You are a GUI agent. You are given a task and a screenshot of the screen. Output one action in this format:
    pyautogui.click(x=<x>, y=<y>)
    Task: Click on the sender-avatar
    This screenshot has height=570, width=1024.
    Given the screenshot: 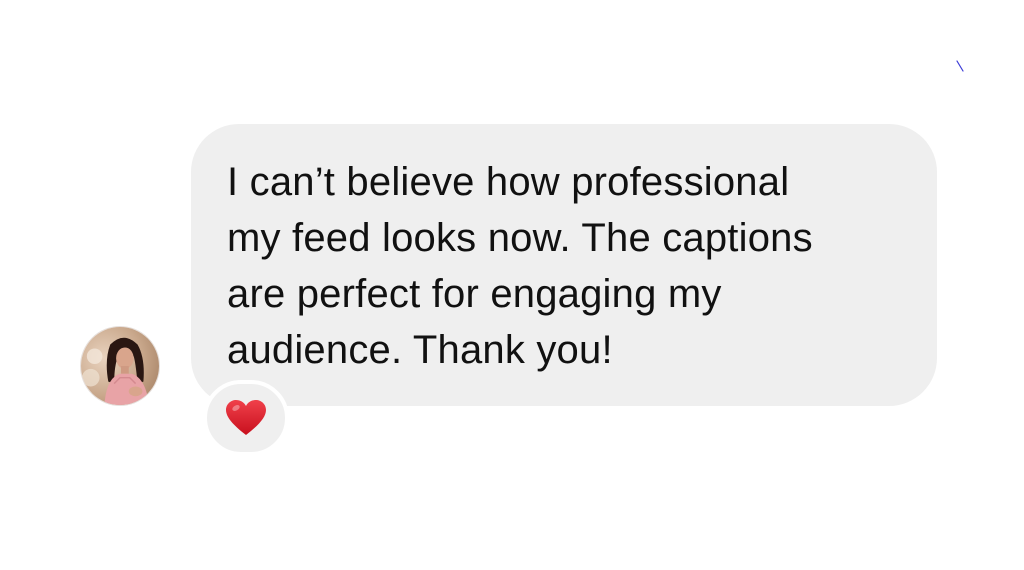 What is the action you would take?
    pyautogui.click(x=120, y=366)
    